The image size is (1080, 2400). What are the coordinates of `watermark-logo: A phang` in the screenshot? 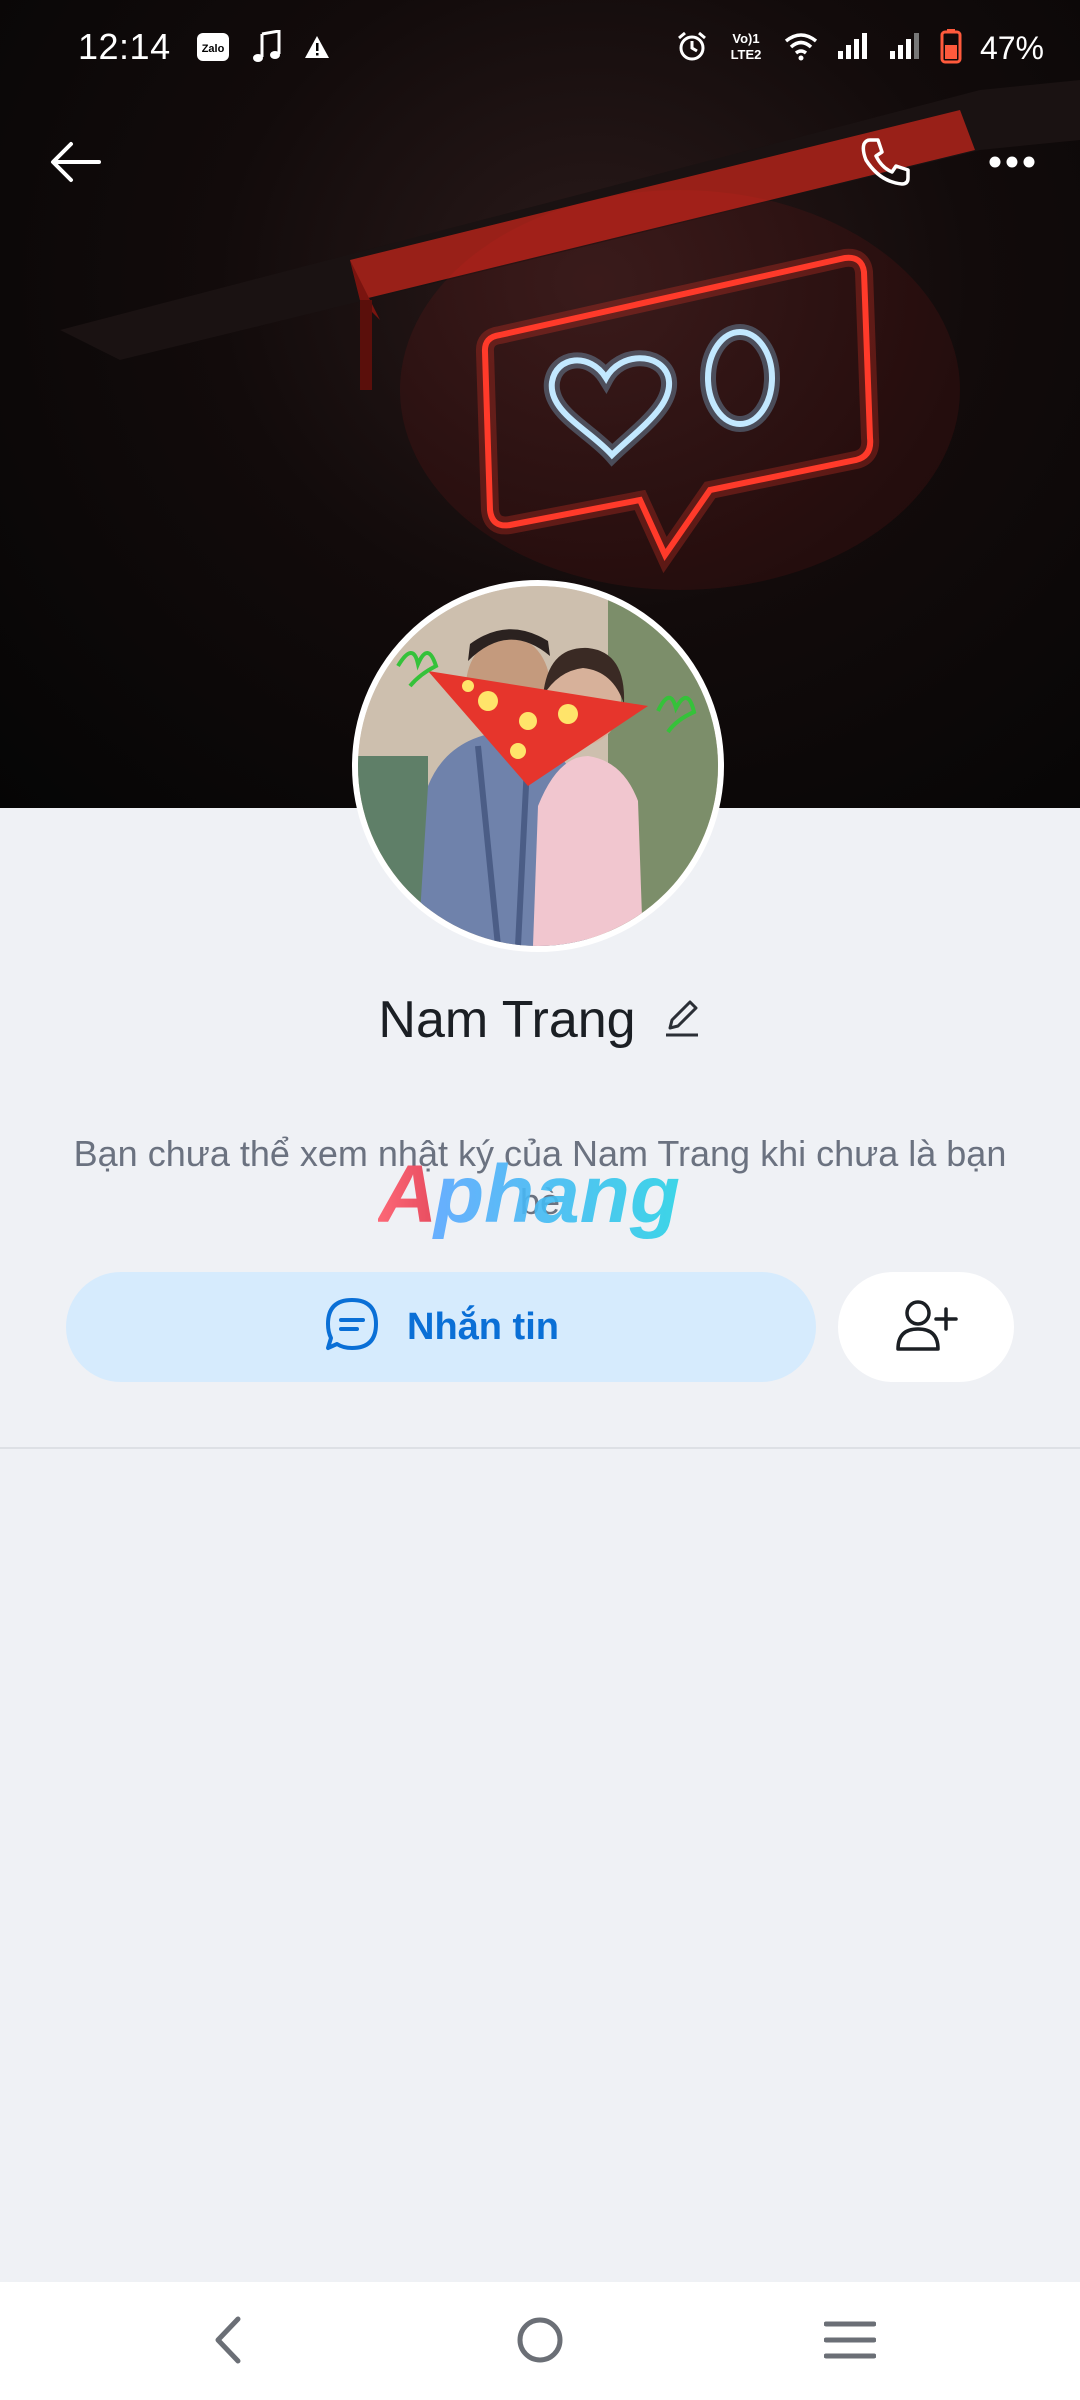 It's located at (547, 1199).